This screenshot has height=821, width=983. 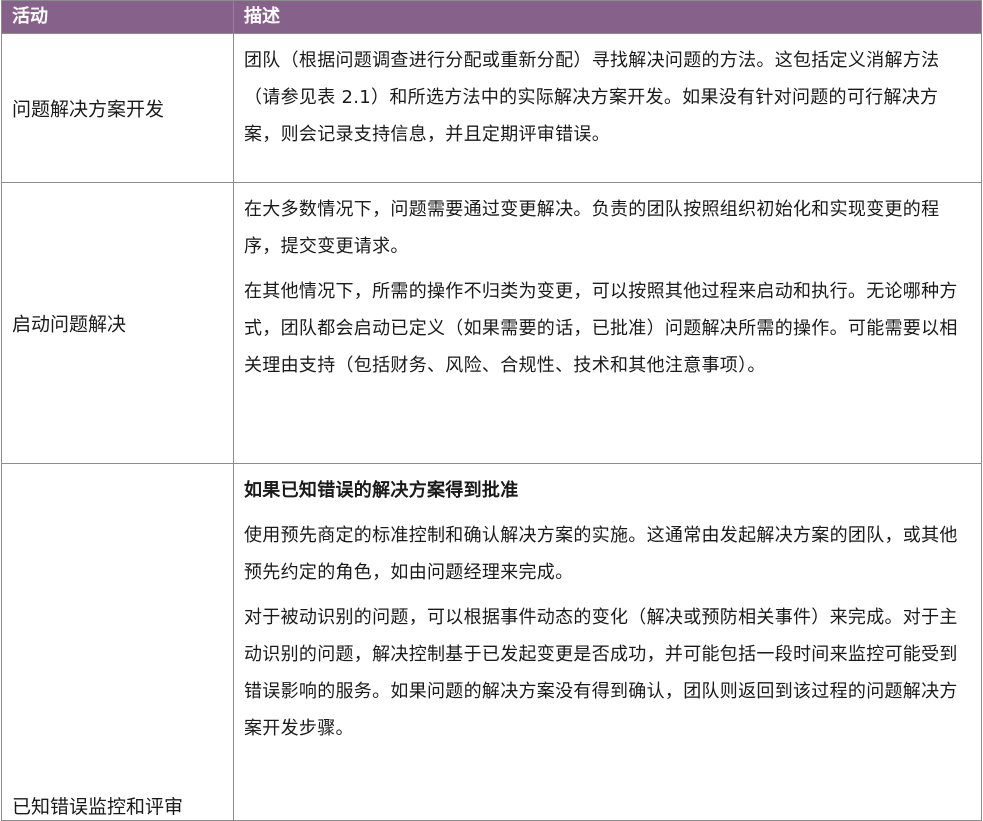 What do you see at coordinates (98, 807) in the screenshot?
I see `activity-name: 已知错误监控和评审` at bounding box center [98, 807].